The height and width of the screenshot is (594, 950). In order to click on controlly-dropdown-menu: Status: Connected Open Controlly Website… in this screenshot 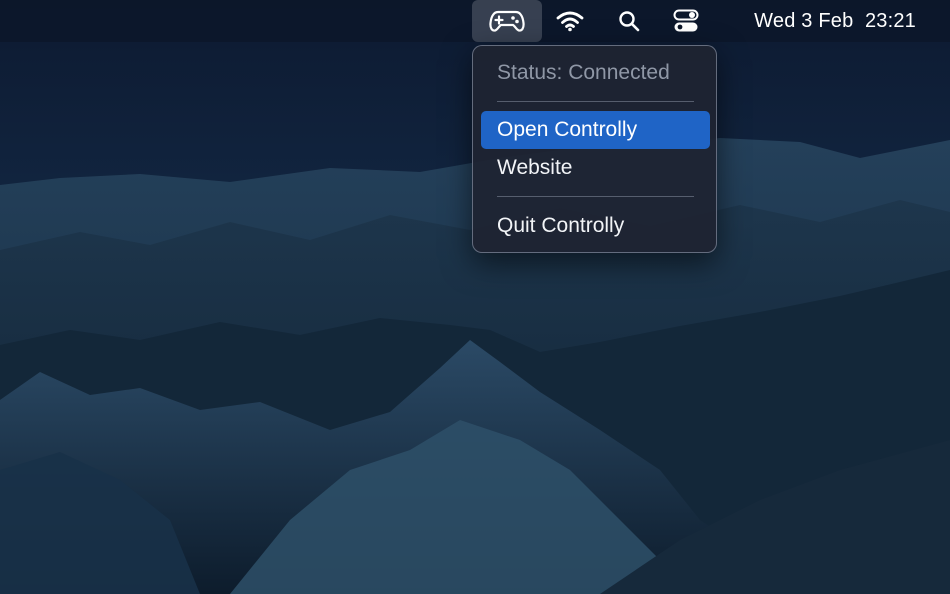, I will do `click(594, 149)`.